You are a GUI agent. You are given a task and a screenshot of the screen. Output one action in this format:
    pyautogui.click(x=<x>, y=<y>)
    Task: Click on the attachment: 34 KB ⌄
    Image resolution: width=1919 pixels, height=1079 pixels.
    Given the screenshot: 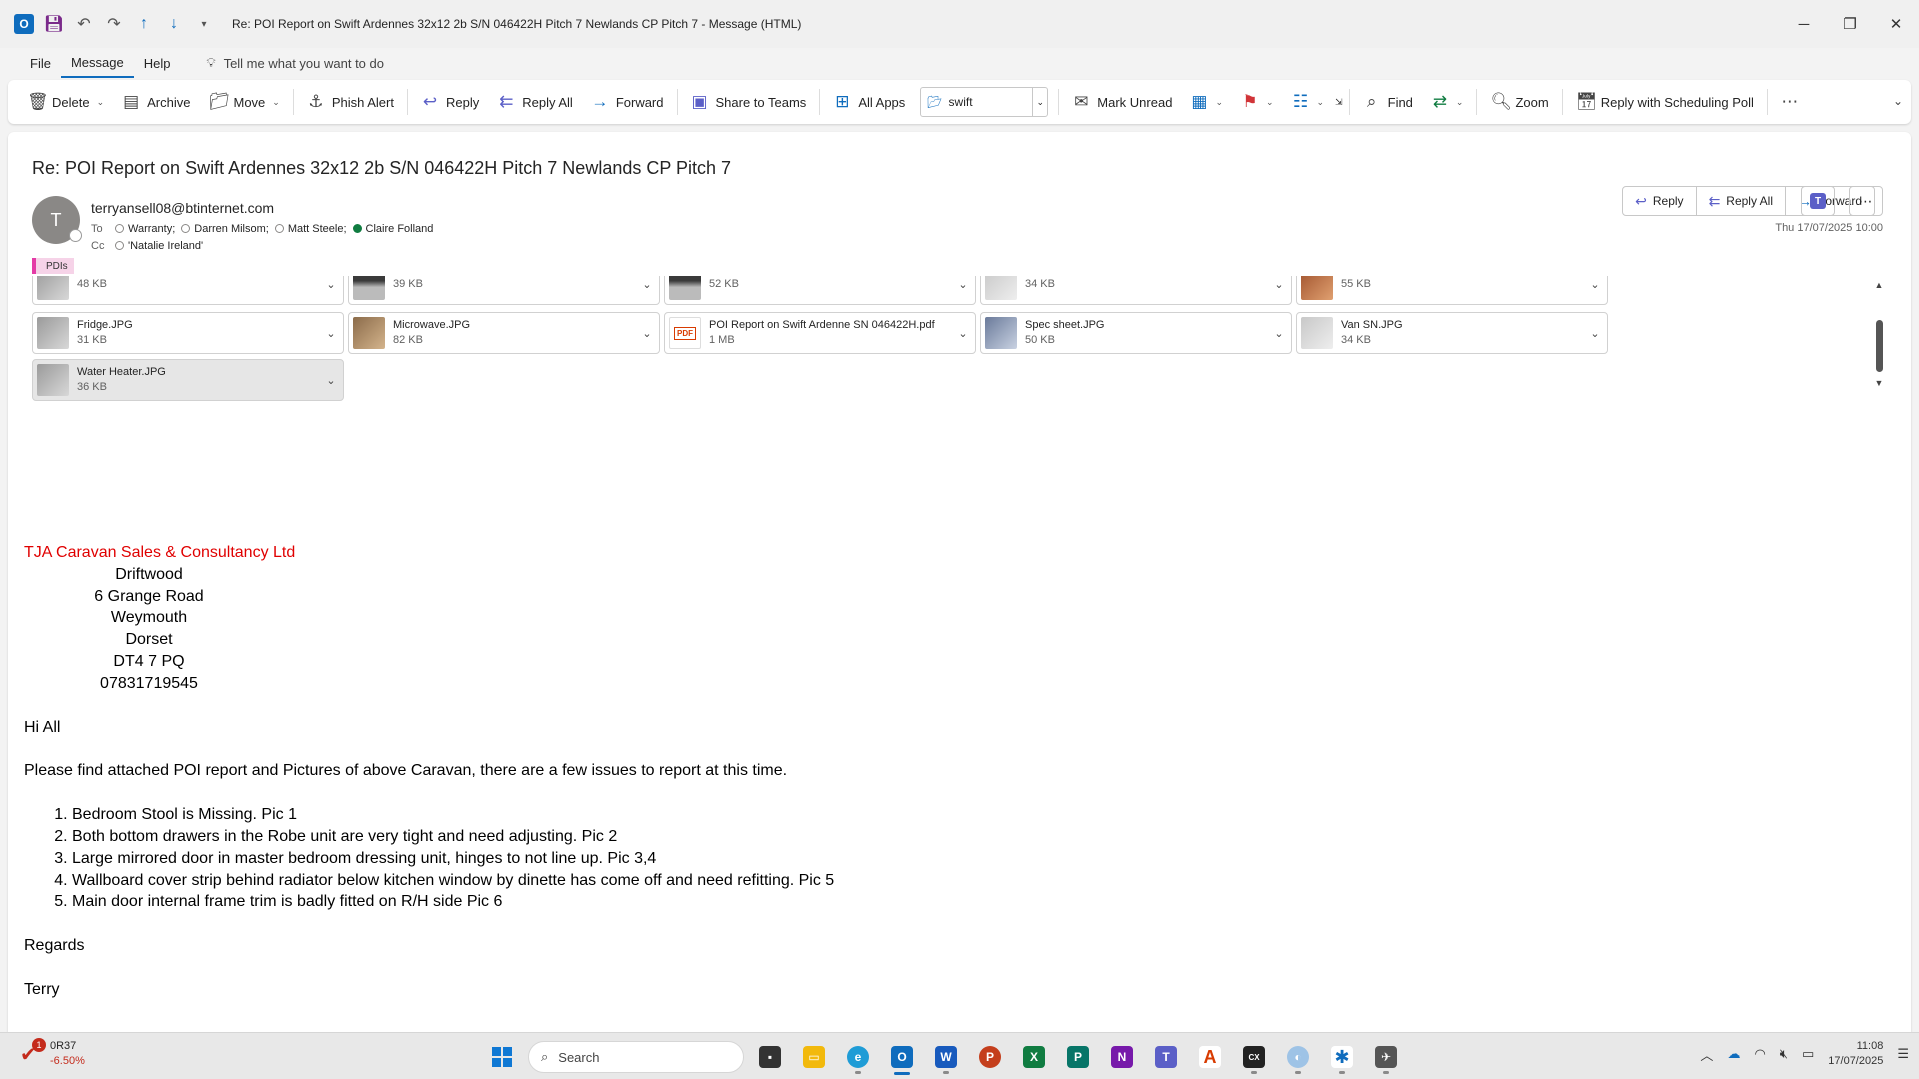 What is the action you would take?
    pyautogui.click(x=1136, y=290)
    